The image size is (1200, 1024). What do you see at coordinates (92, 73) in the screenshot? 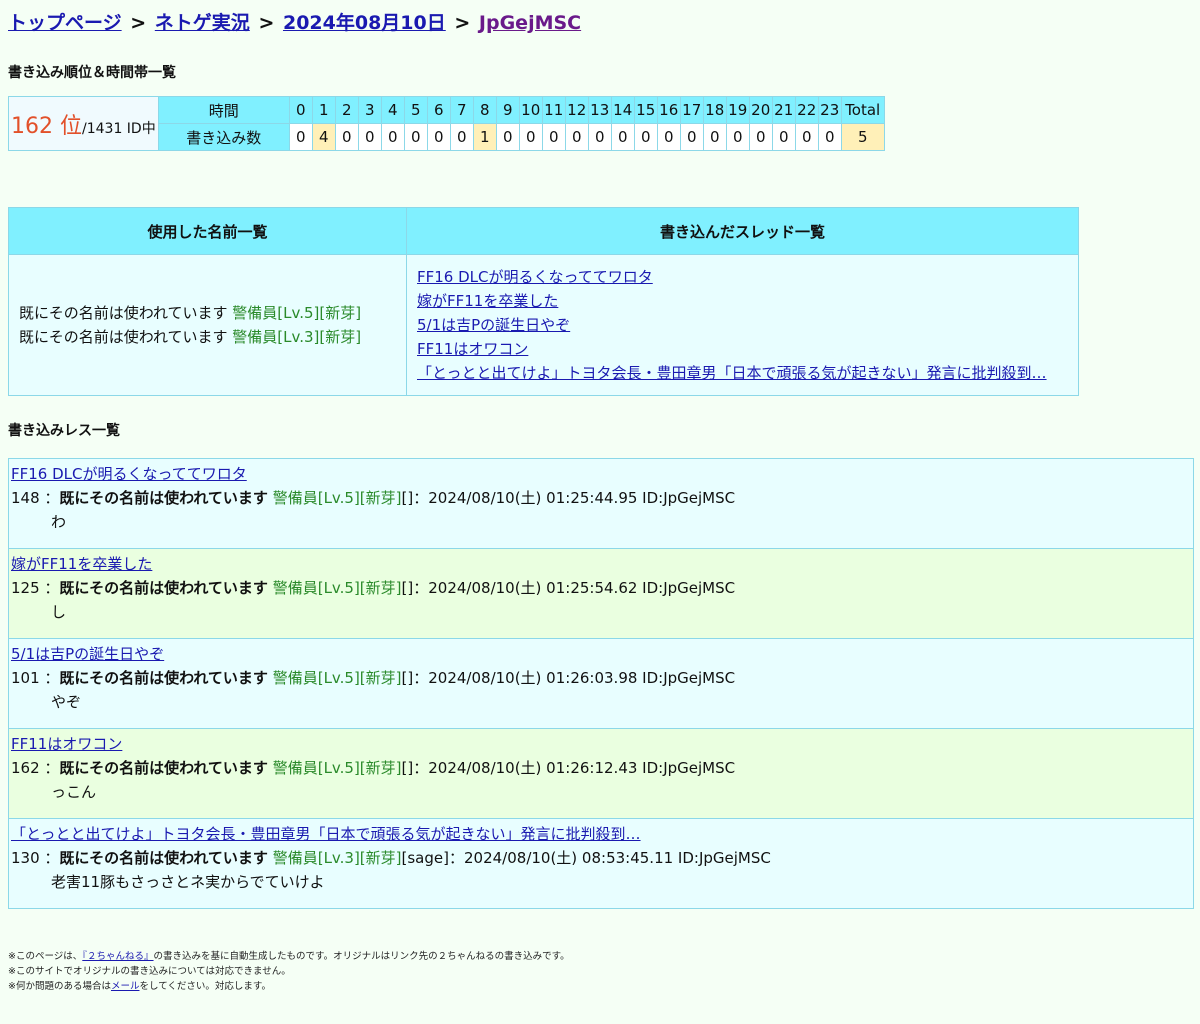
I see `rank-section-title: 書き込み順位＆時間帯一覧` at bounding box center [92, 73].